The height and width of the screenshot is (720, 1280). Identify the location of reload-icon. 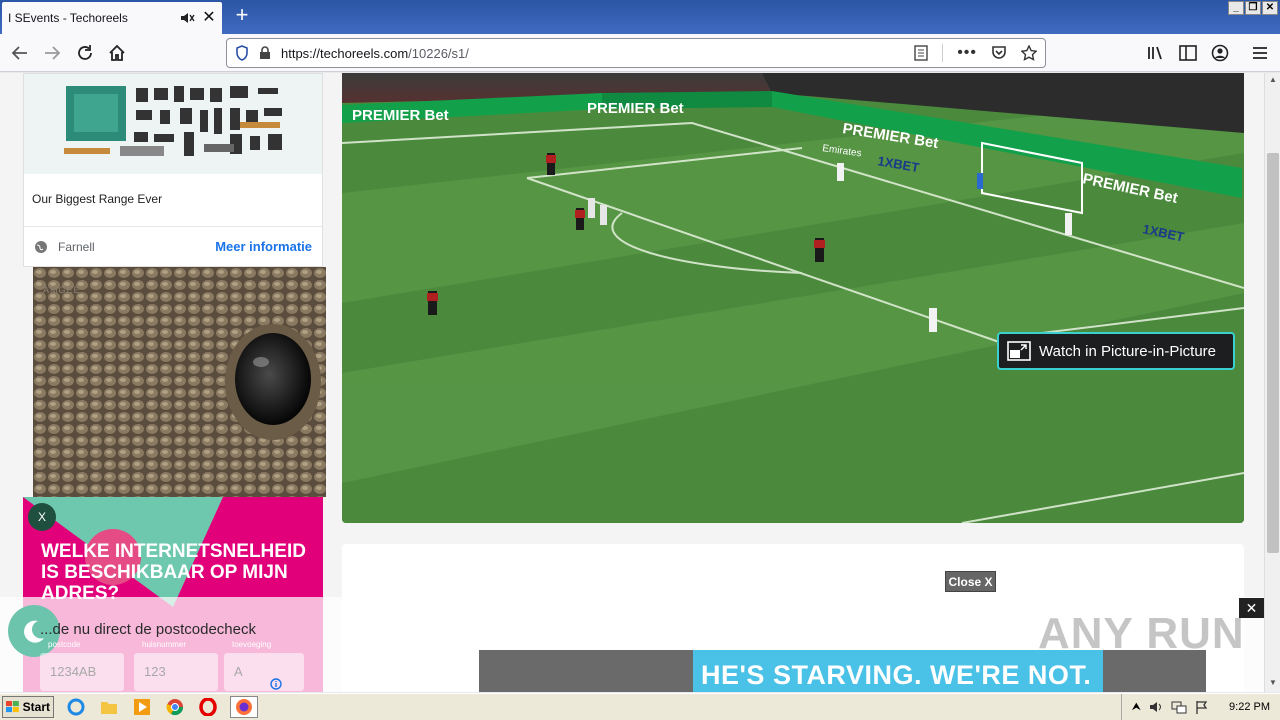
(85, 52).